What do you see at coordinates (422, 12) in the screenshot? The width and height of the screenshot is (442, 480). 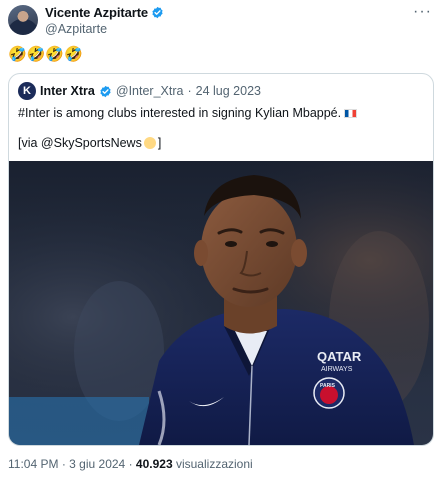 I see `more-options-icon: ···` at bounding box center [422, 12].